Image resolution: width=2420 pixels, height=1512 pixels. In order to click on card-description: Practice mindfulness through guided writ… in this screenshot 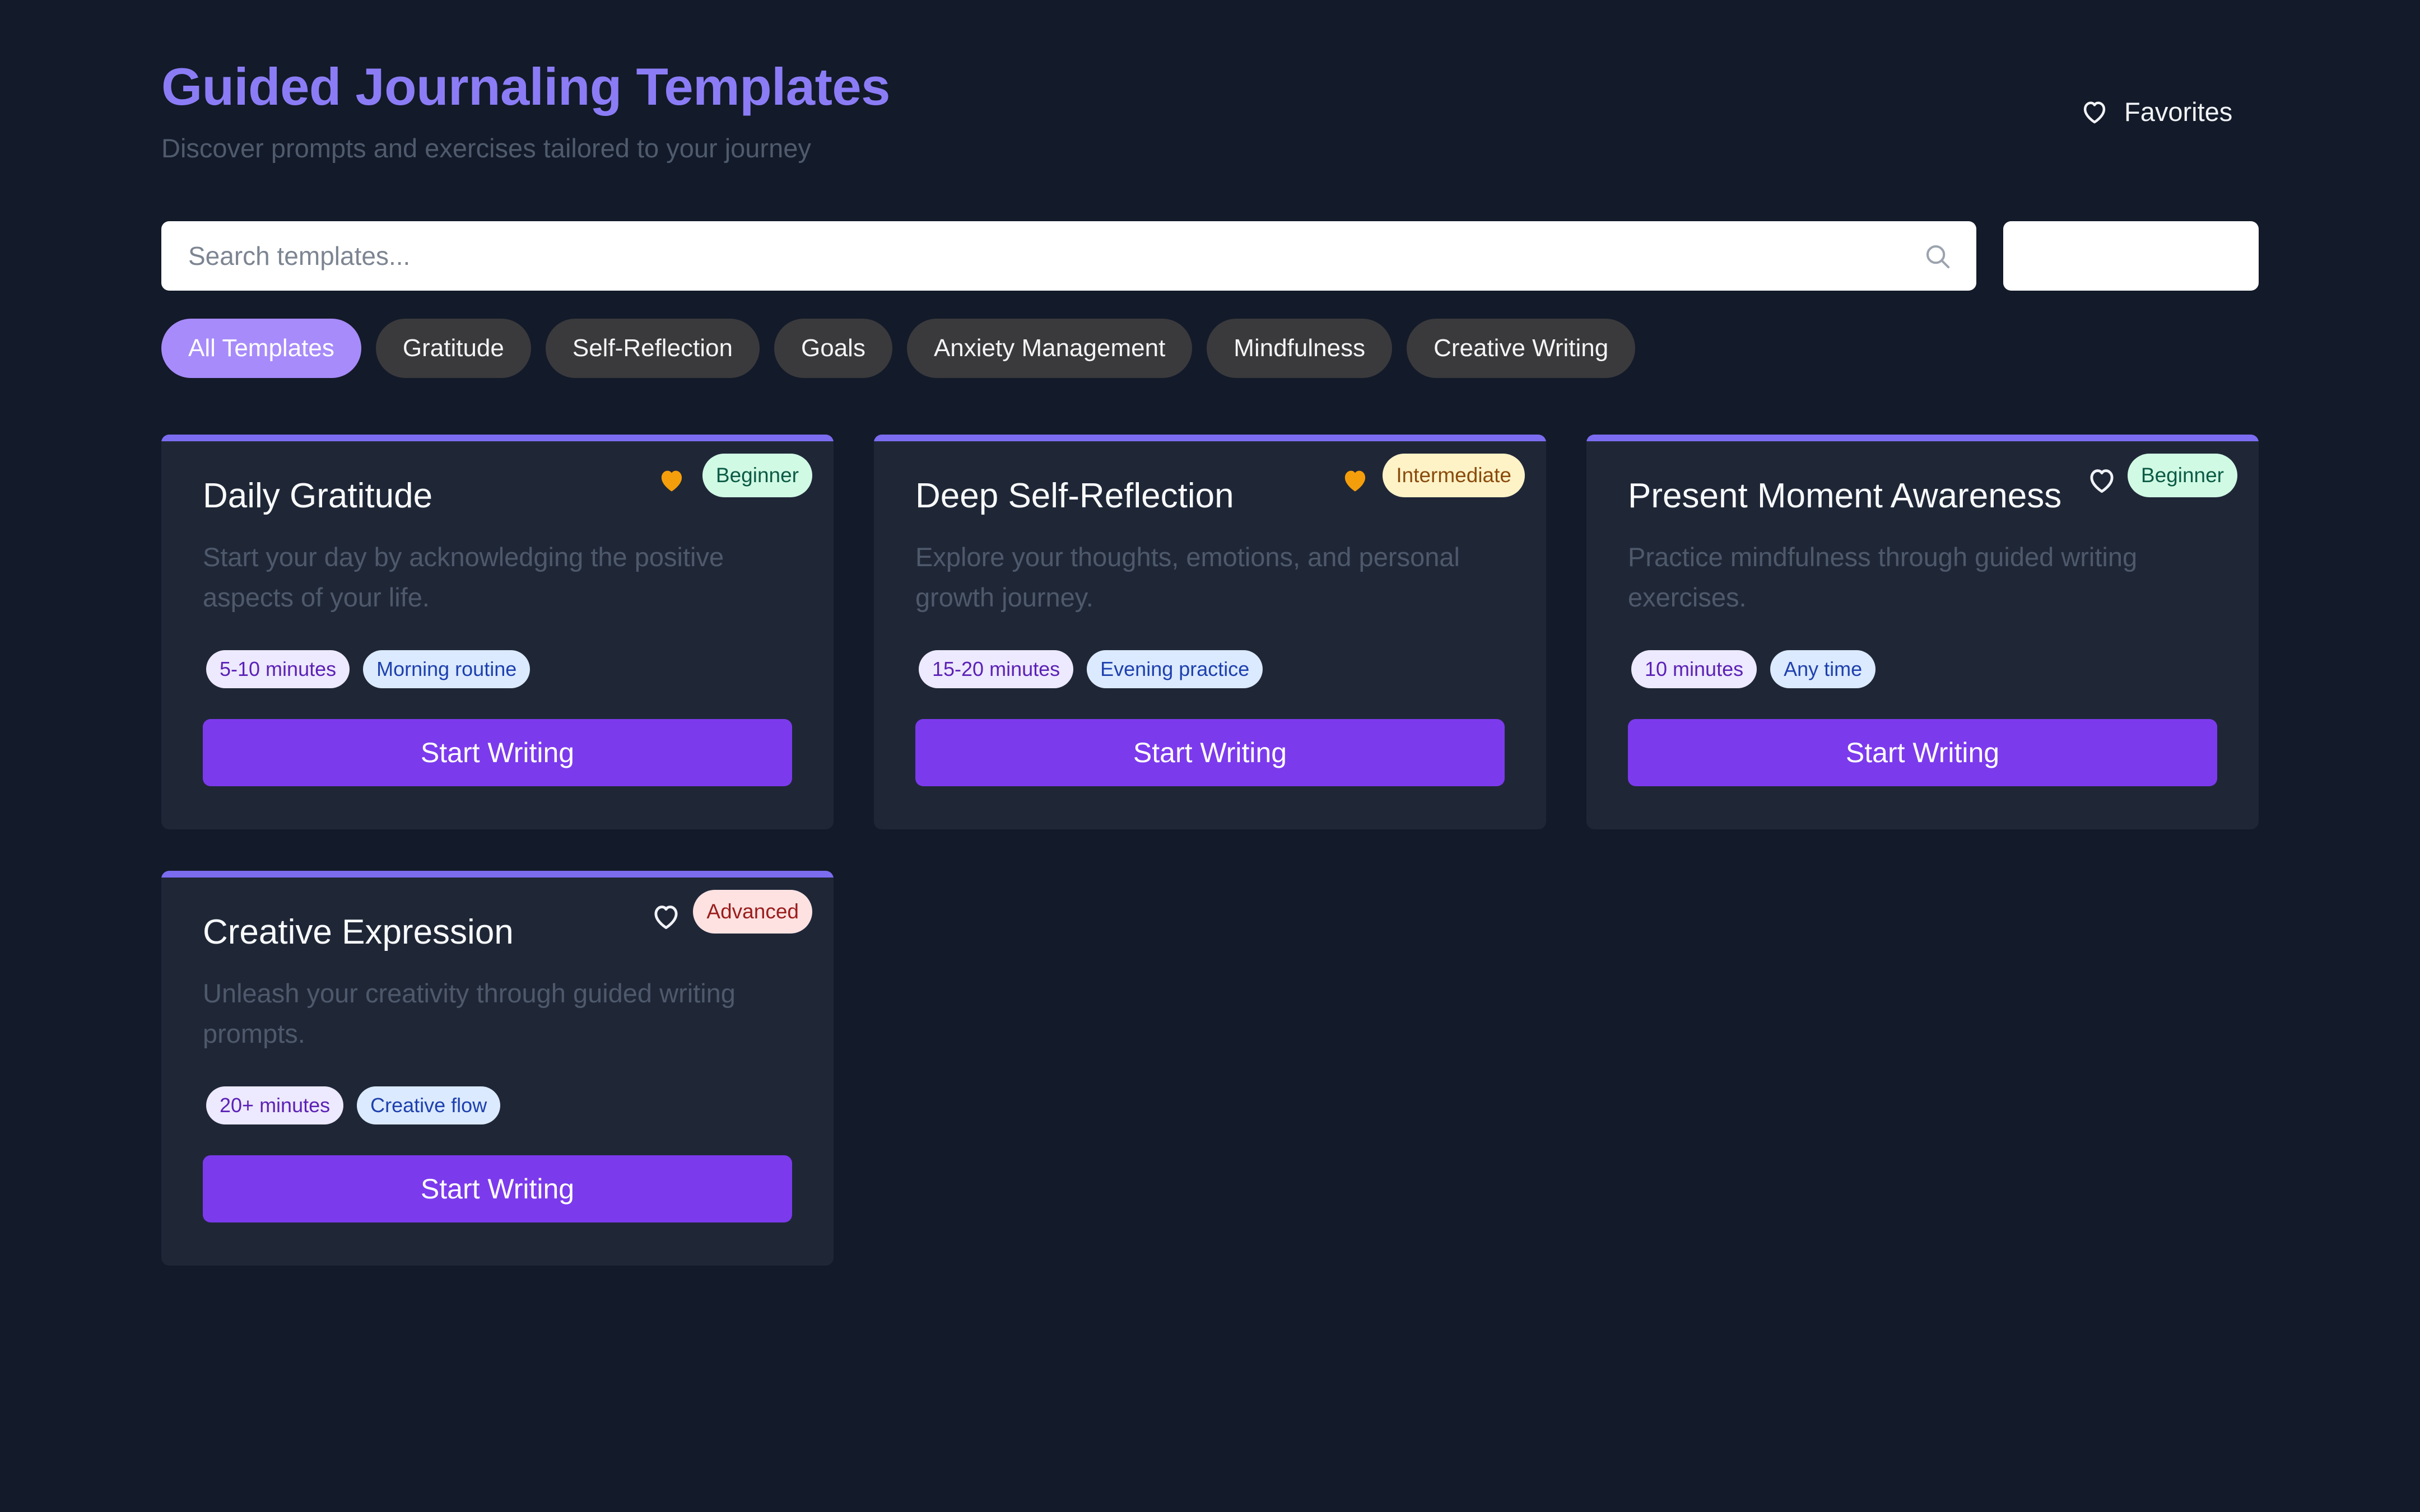, I will do `click(1883, 577)`.